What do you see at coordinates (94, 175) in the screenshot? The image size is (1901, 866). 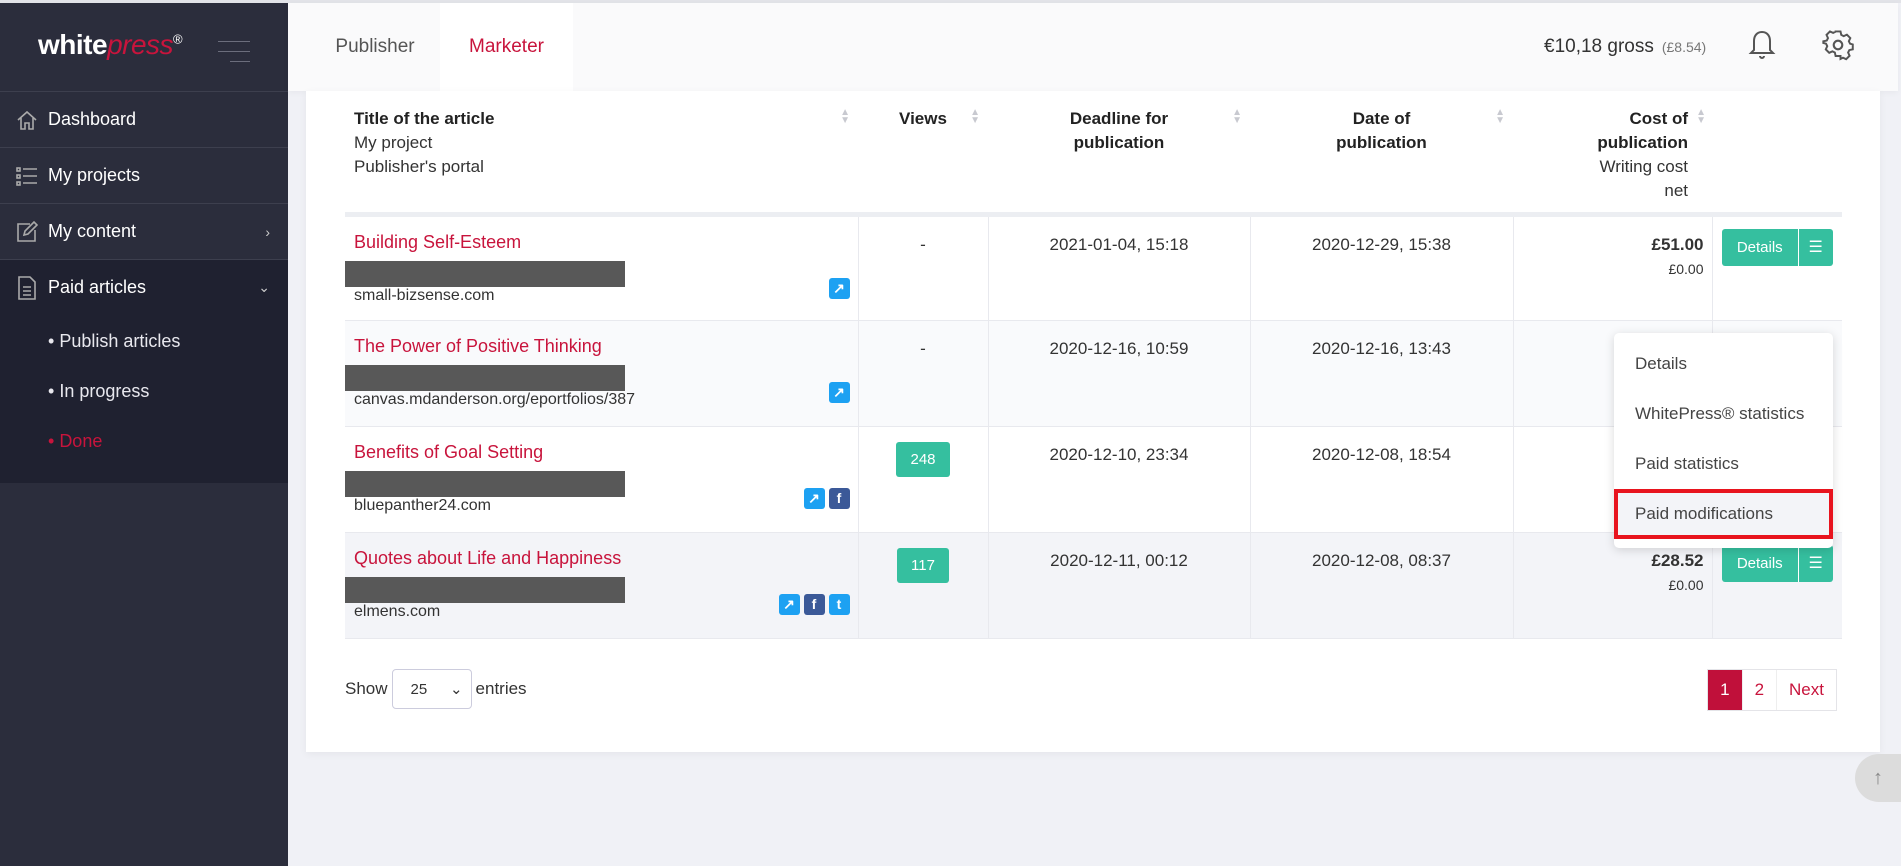 I see `sidebar-item-label: My projects` at bounding box center [94, 175].